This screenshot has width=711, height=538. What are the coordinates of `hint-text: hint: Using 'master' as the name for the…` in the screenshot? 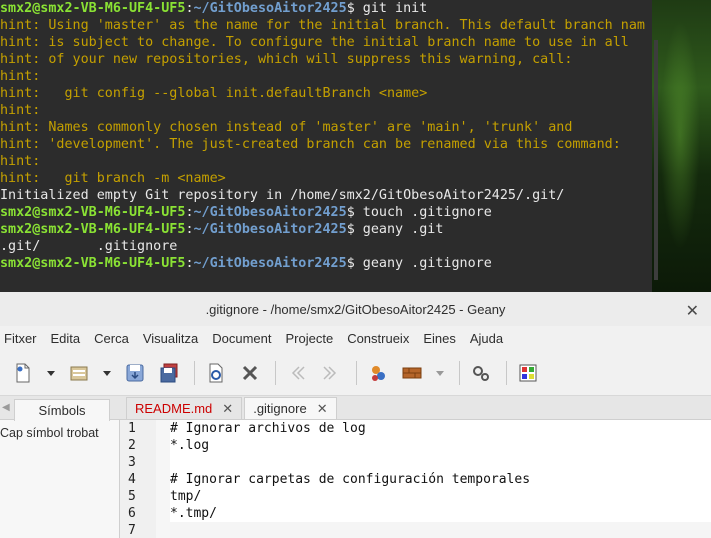 It's located at (322, 25).